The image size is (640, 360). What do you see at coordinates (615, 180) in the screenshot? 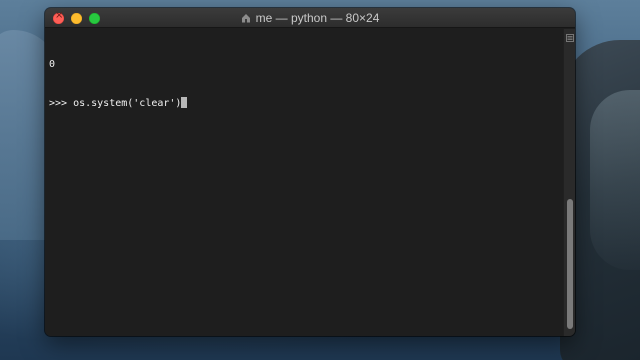
I see `wallpaper-cliff-highlight` at bounding box center [615, 180].